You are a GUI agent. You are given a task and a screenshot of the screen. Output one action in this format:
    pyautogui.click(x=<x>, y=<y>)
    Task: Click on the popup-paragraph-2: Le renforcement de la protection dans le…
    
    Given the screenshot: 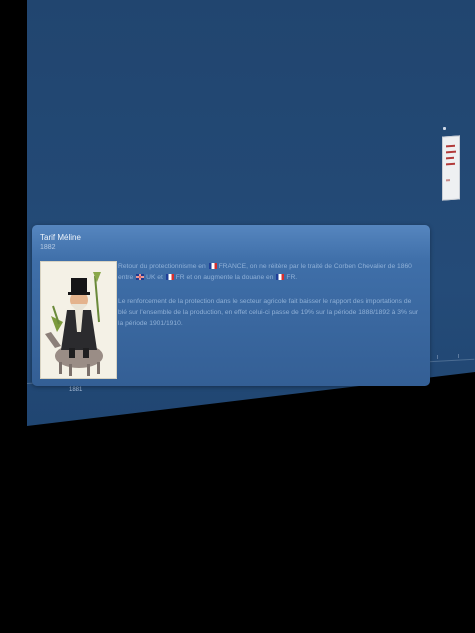 What is the action you would take?
    pyautogui.click(x=268, y=312)
    